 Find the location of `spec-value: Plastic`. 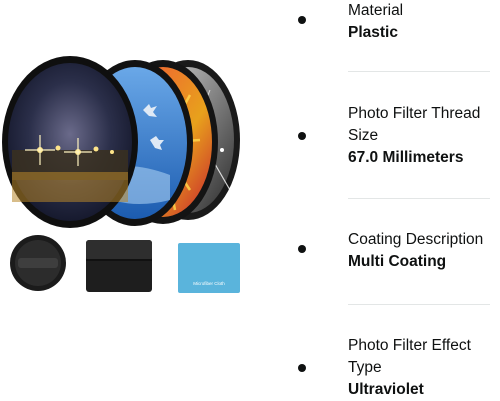

spec-value: Plastic is located at coordinates (373, 32).